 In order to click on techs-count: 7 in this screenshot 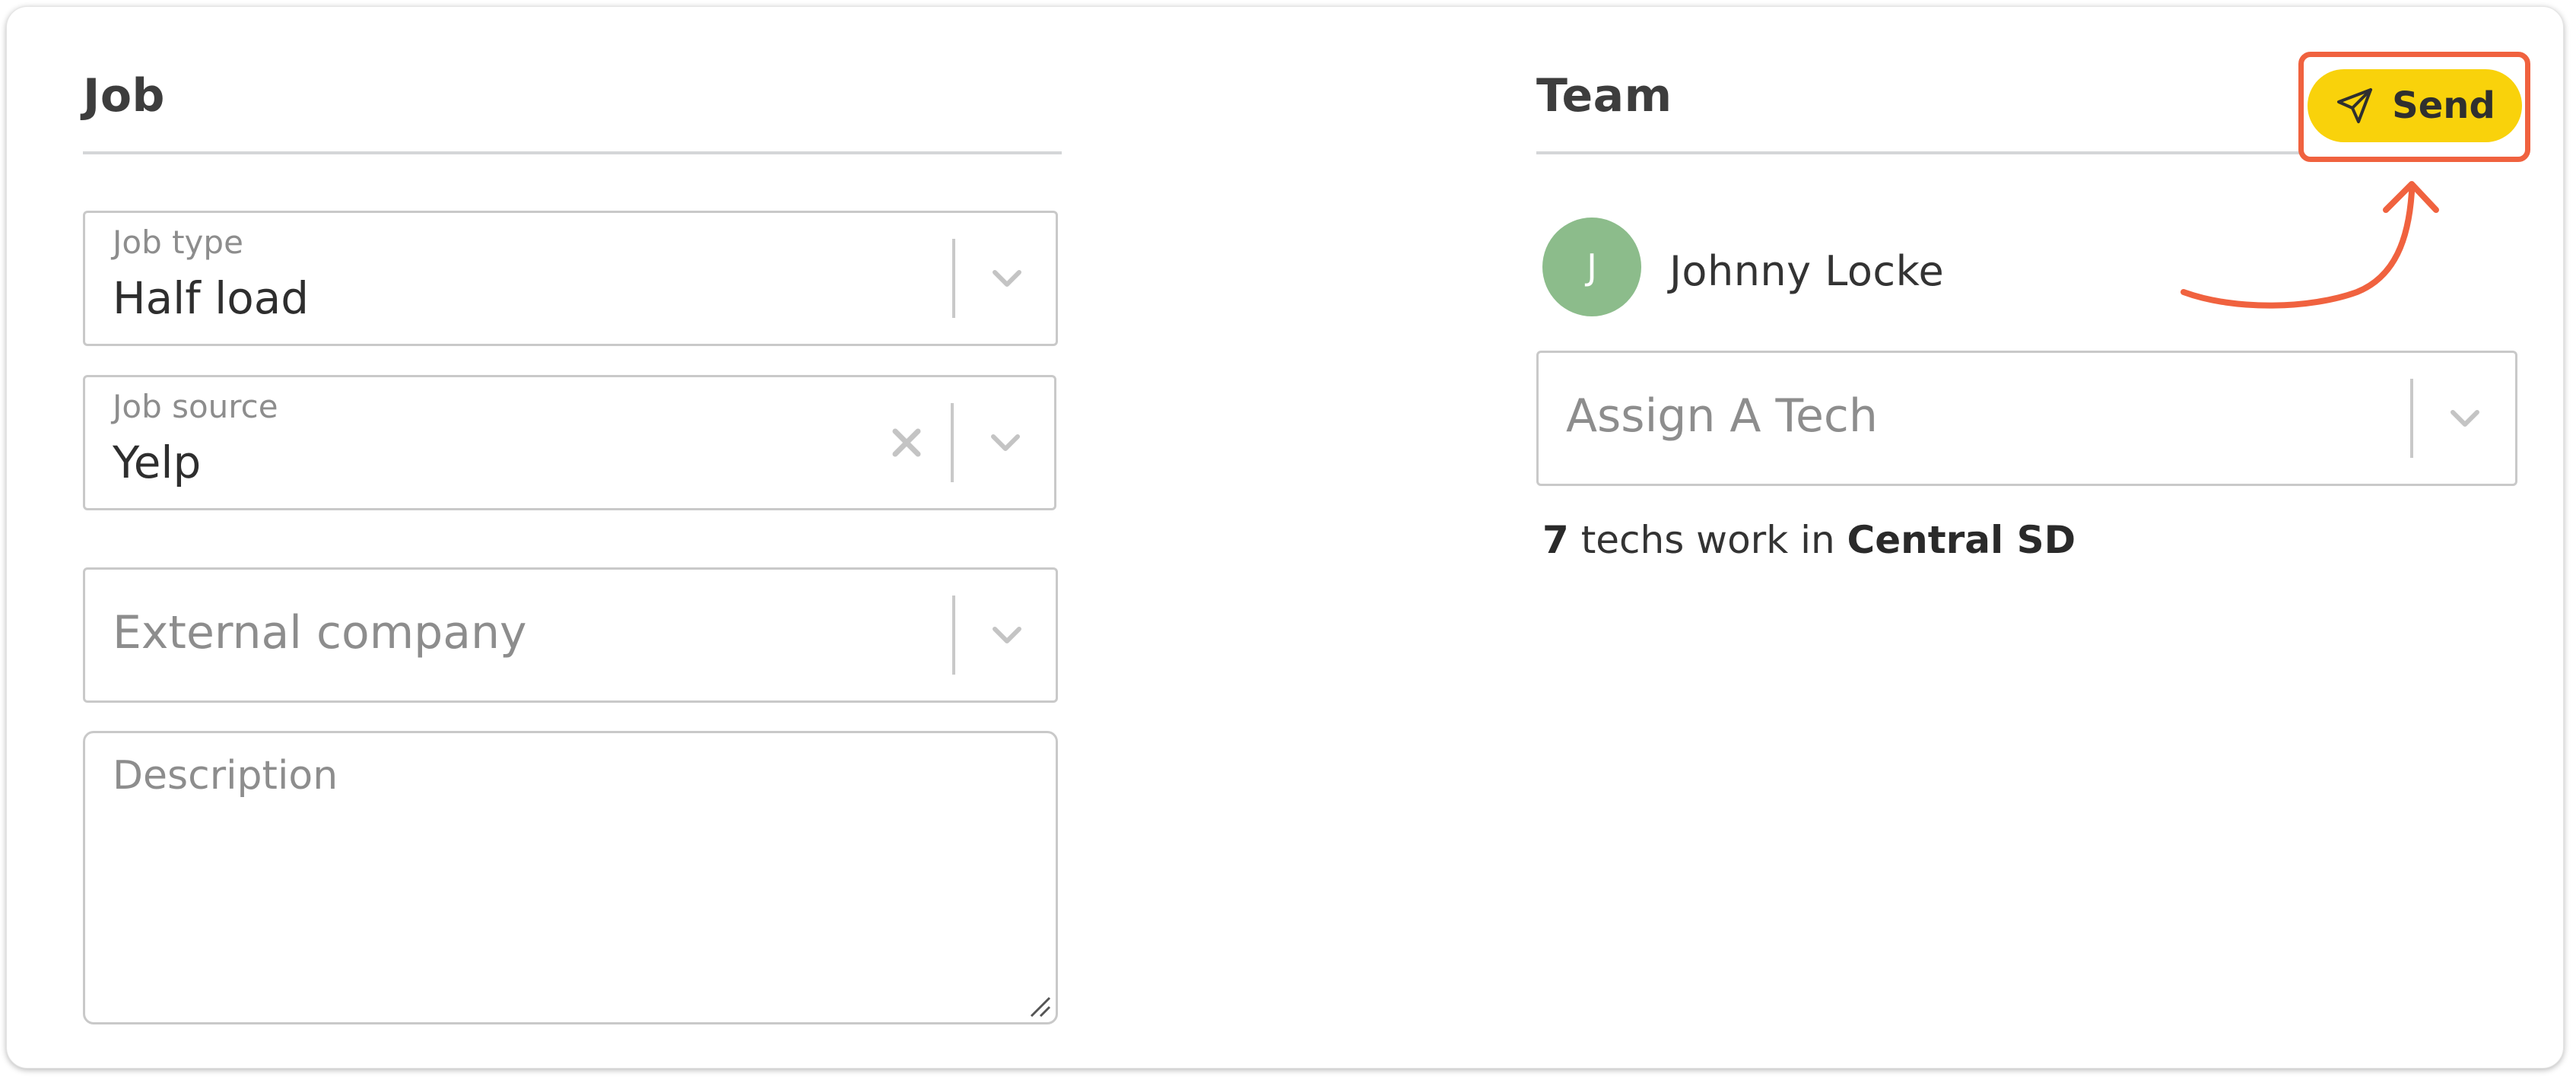, I will do `click(1555, 540)`.